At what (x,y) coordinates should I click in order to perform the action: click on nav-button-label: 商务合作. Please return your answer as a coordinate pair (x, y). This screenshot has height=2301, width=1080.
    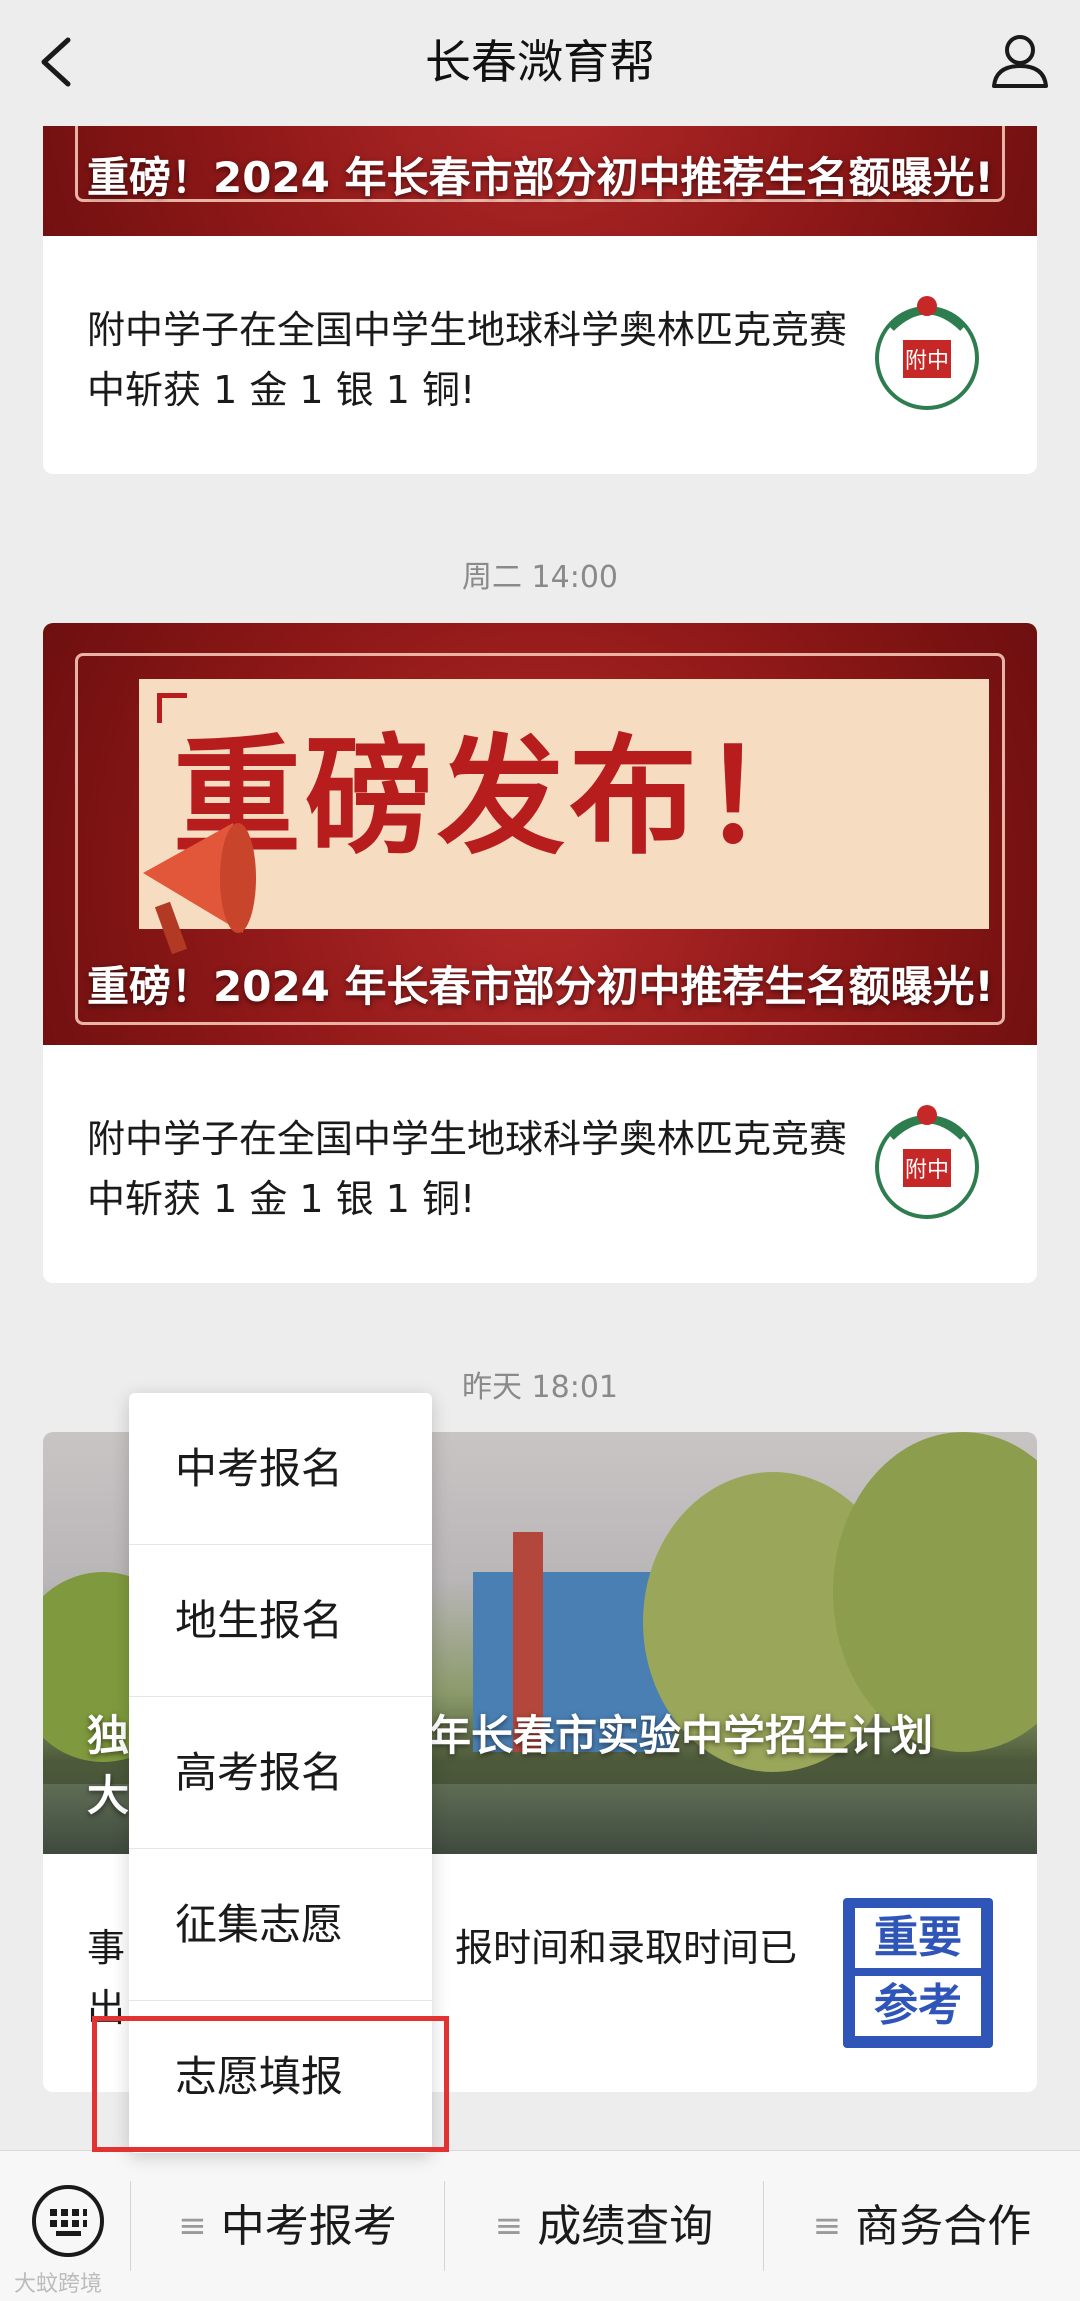
    Looking at the image, I should click on (943, 2226).